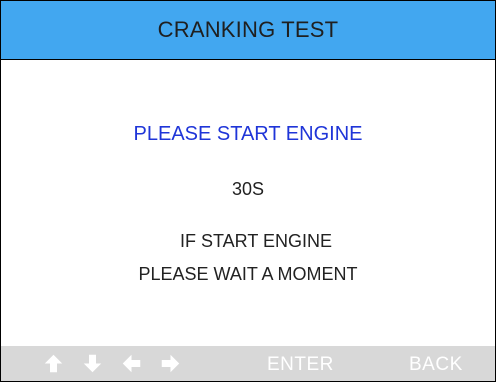 This screenshot has width=496, height=382. What do you see at coordinates (248, 134) in the screenshot?
I see `start-engine-prompt: PLEASE START ENGINE` at bounding box center [248, 134].